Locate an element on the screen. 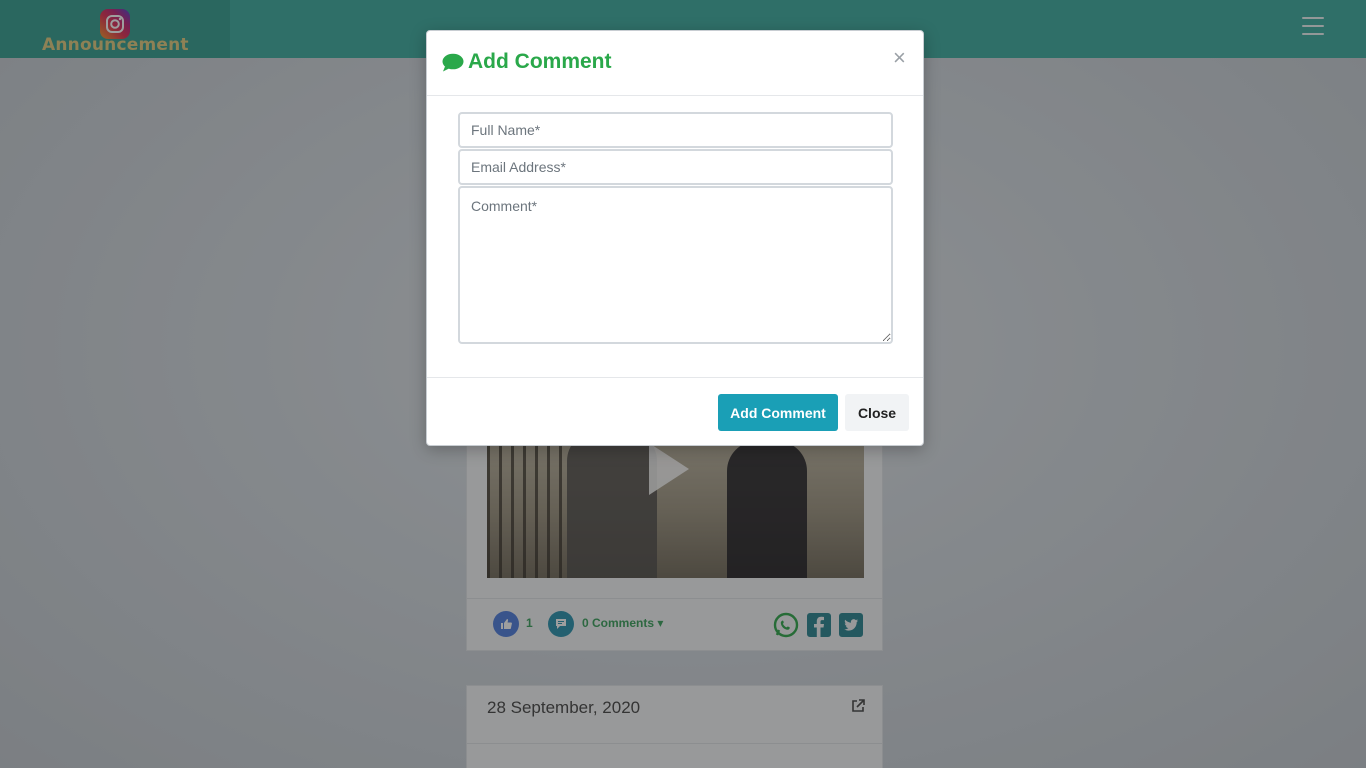 The width and height of the screenshot is (1366, 768). modal-title-text: Add Comment is located at coordinates (540, 61).